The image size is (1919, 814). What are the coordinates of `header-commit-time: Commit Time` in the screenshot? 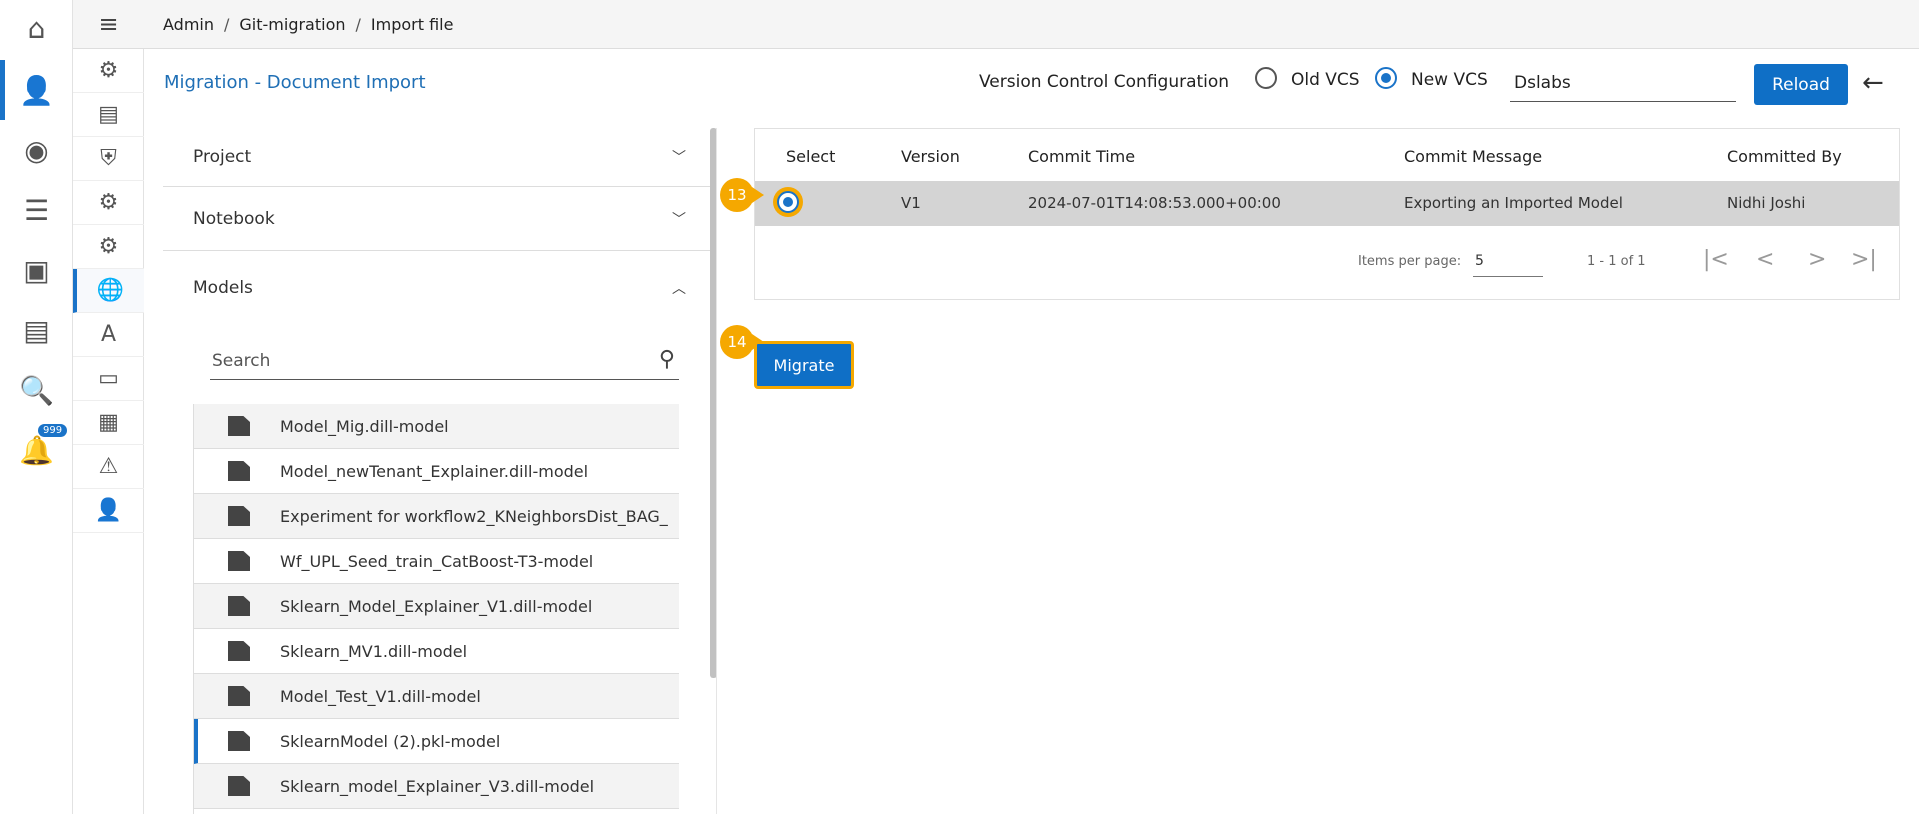 It's located at (1082, 156).